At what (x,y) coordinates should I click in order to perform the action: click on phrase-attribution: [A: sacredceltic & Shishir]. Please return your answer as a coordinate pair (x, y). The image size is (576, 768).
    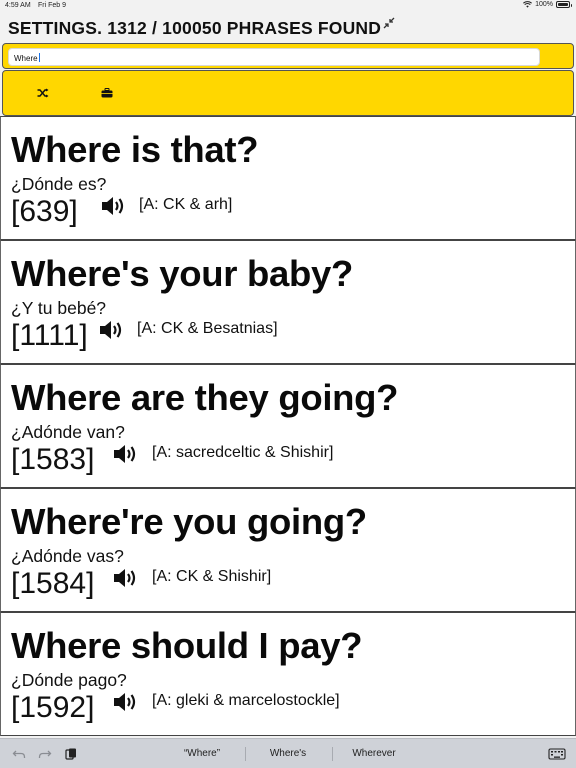
    Looking at the image, I should click on (243, 452).